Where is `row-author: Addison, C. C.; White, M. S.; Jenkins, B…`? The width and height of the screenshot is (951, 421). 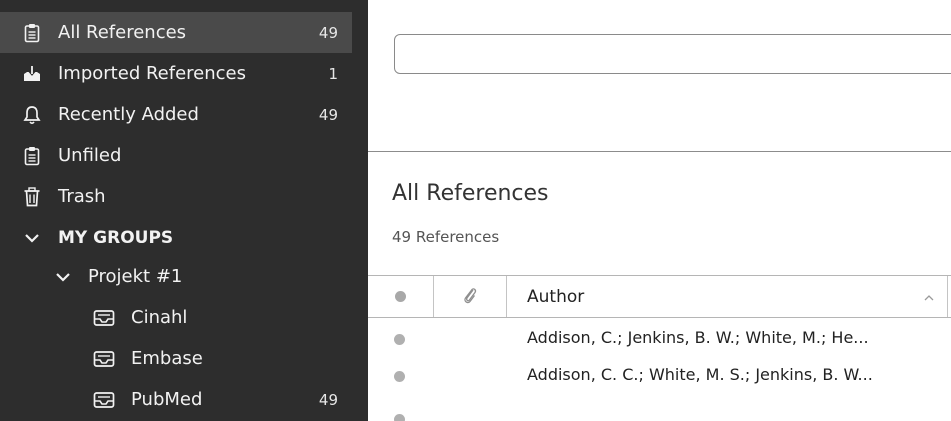 row-author: Addison, C. C.; White, M. S.; Jenkins, B… is located at coordinates (700, 374).